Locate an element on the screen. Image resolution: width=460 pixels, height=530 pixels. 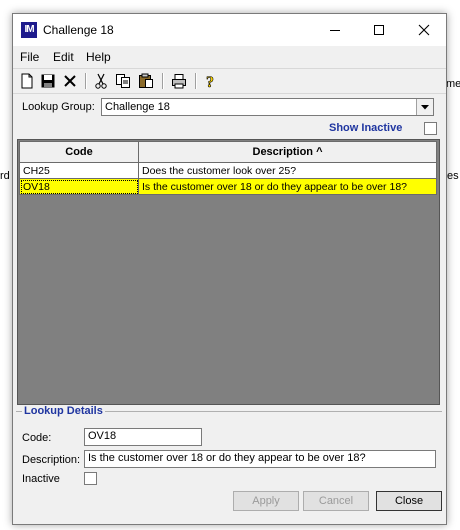
scissors-icon is located at coordinates (101, 81).